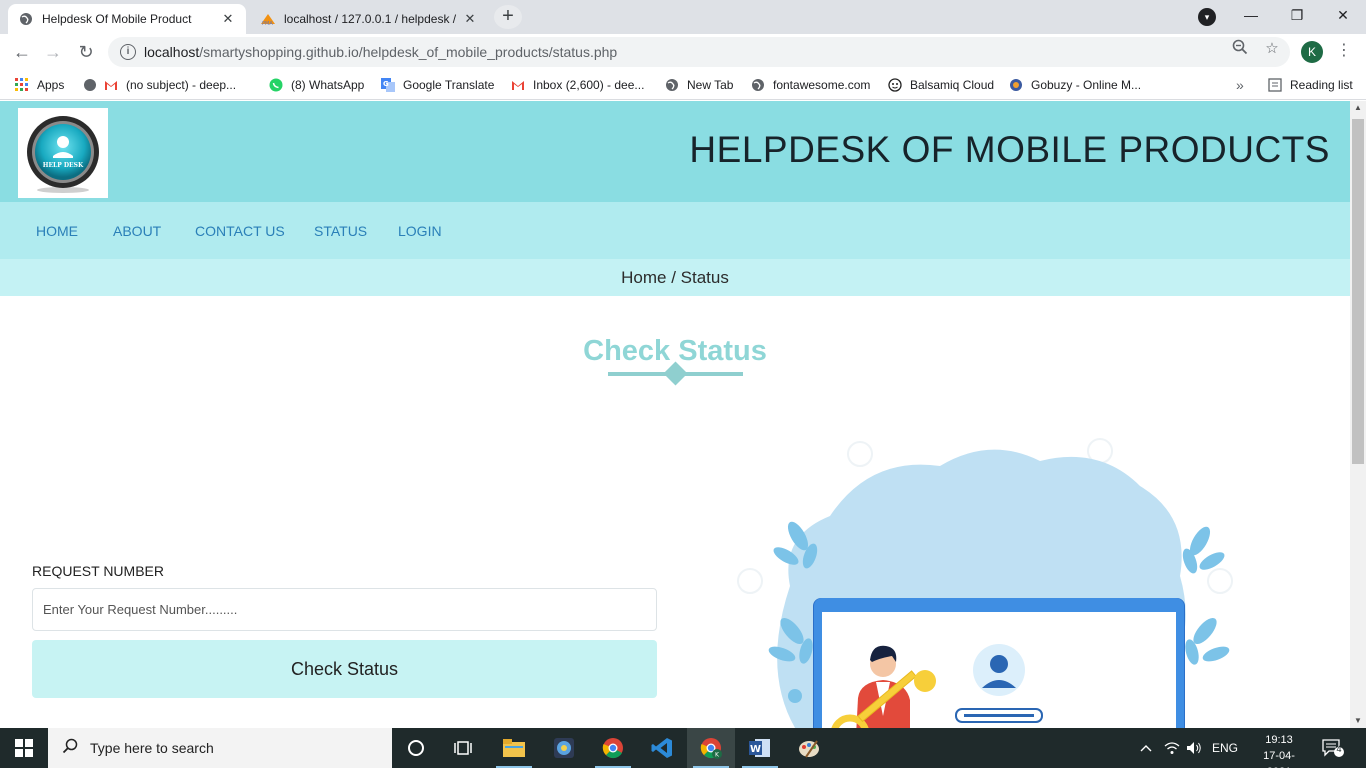  What do you see at coordinates (386, 84) in the screenshot?
I see `svg-text: G` at bounding box center [386, 84].